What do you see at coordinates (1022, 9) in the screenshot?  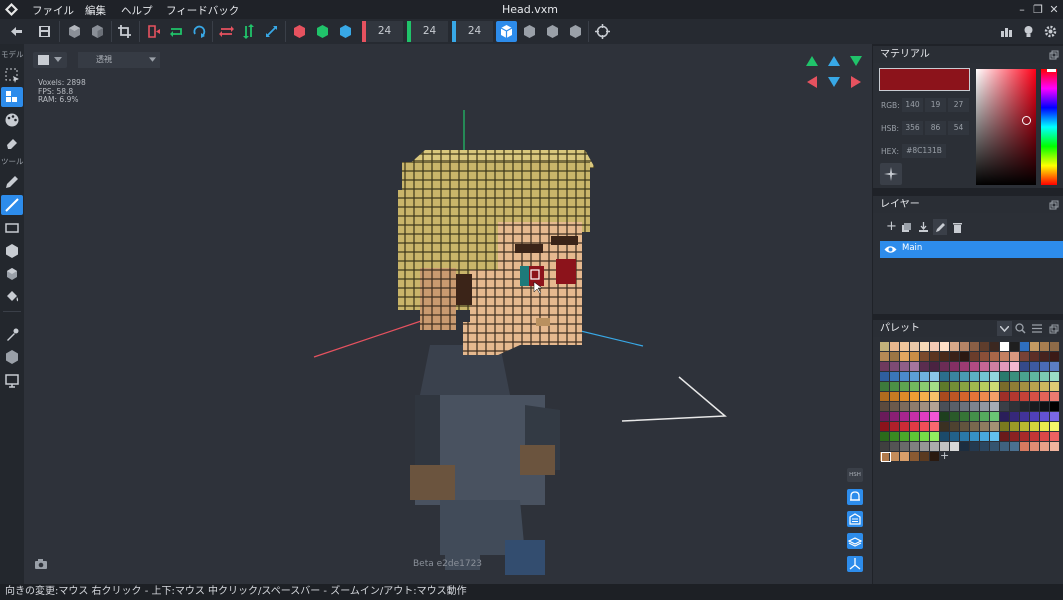 I see `minimize-button: –` at bounding box center [1022, 9].